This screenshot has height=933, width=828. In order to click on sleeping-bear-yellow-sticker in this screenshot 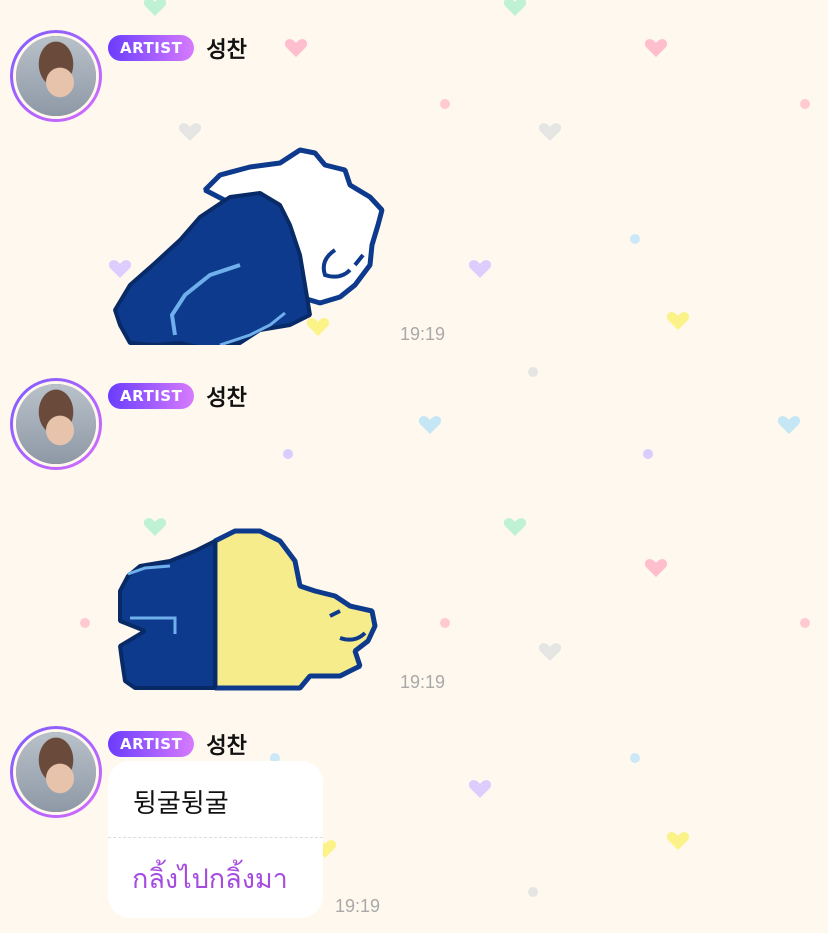, I will do `click(245, 611)`.